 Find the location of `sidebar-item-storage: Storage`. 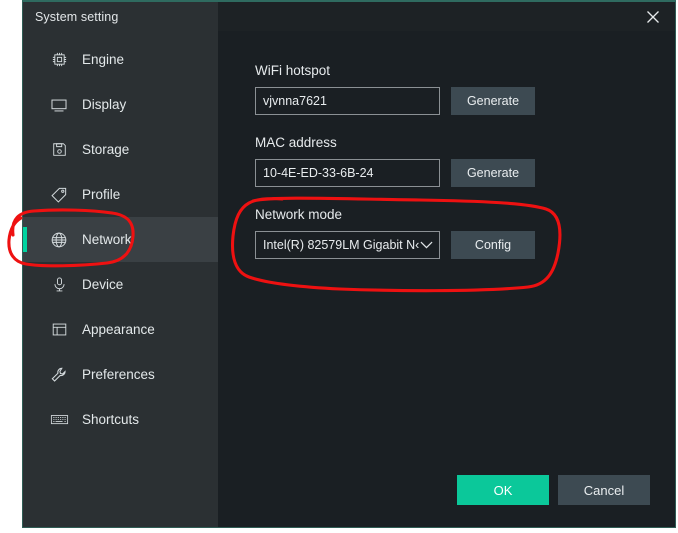

sidebar-item-storage: Storage is located at coordinates (120, 149).